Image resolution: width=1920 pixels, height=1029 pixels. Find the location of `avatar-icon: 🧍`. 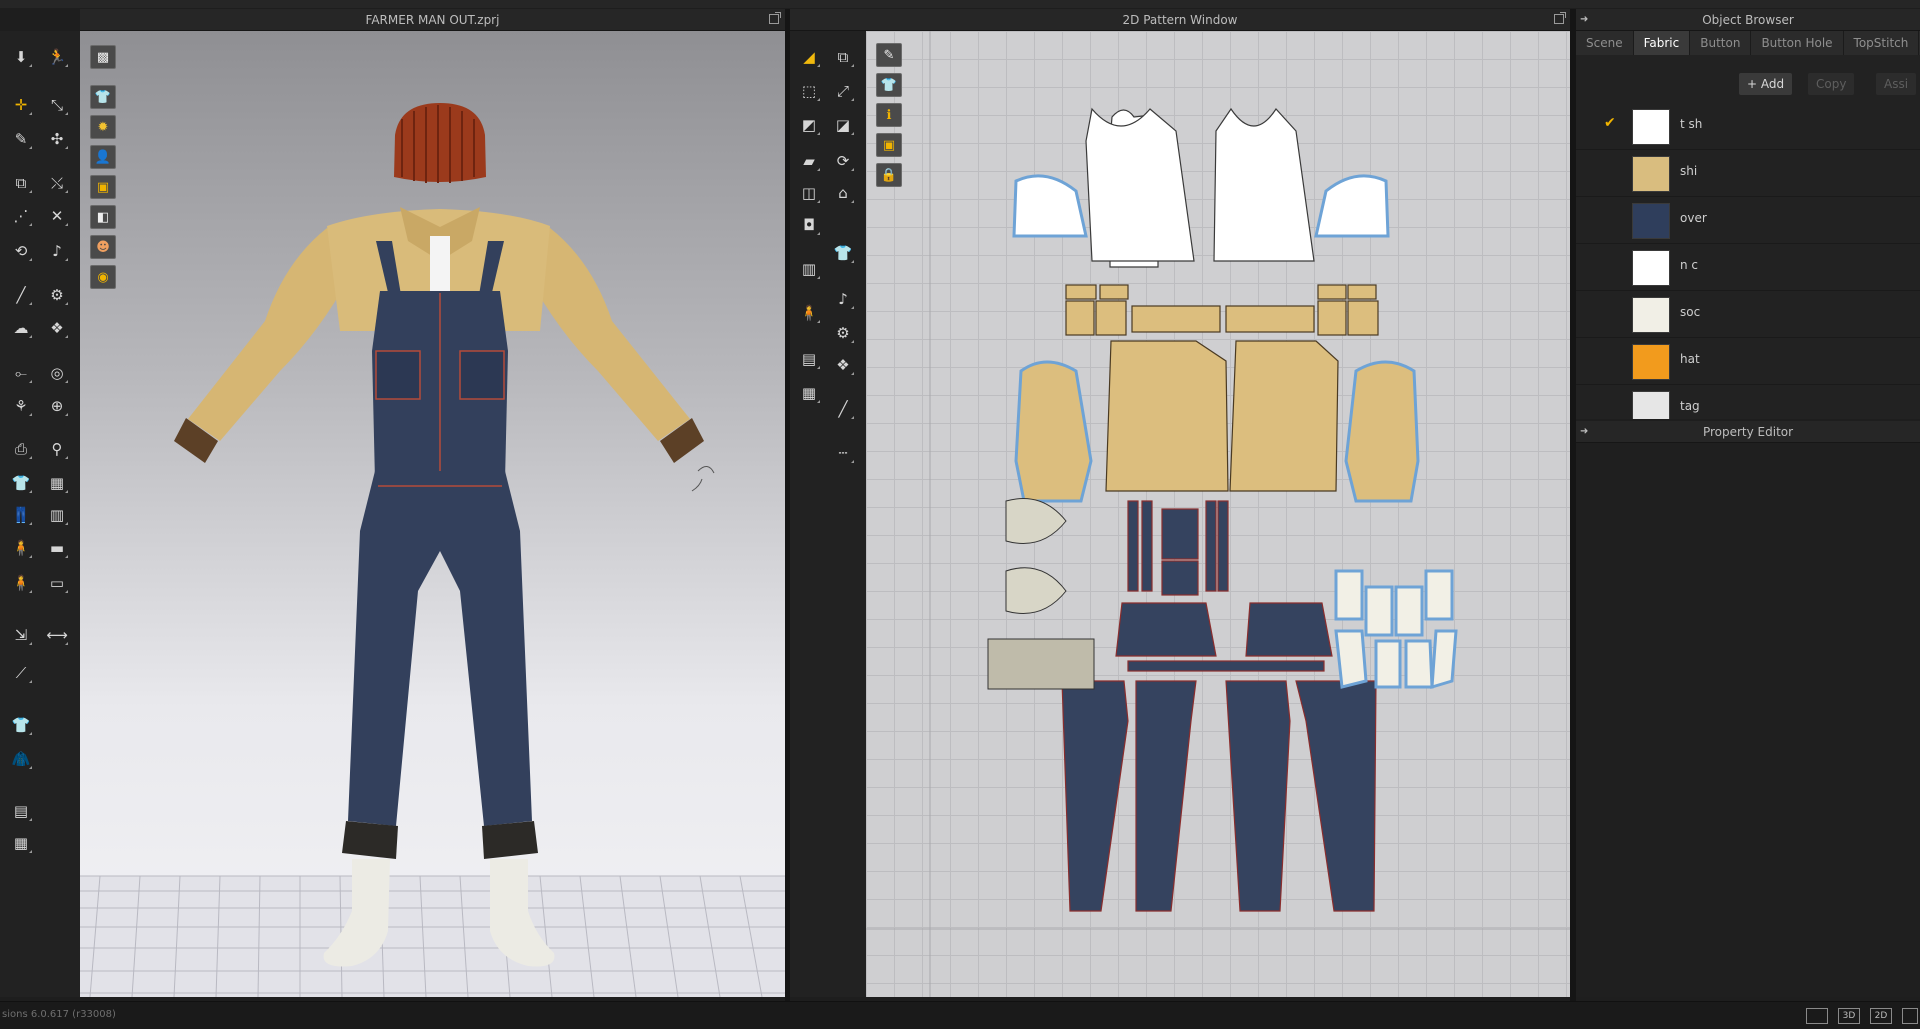

avatar-icon: 🧍 is located at coordinates (21, 548).